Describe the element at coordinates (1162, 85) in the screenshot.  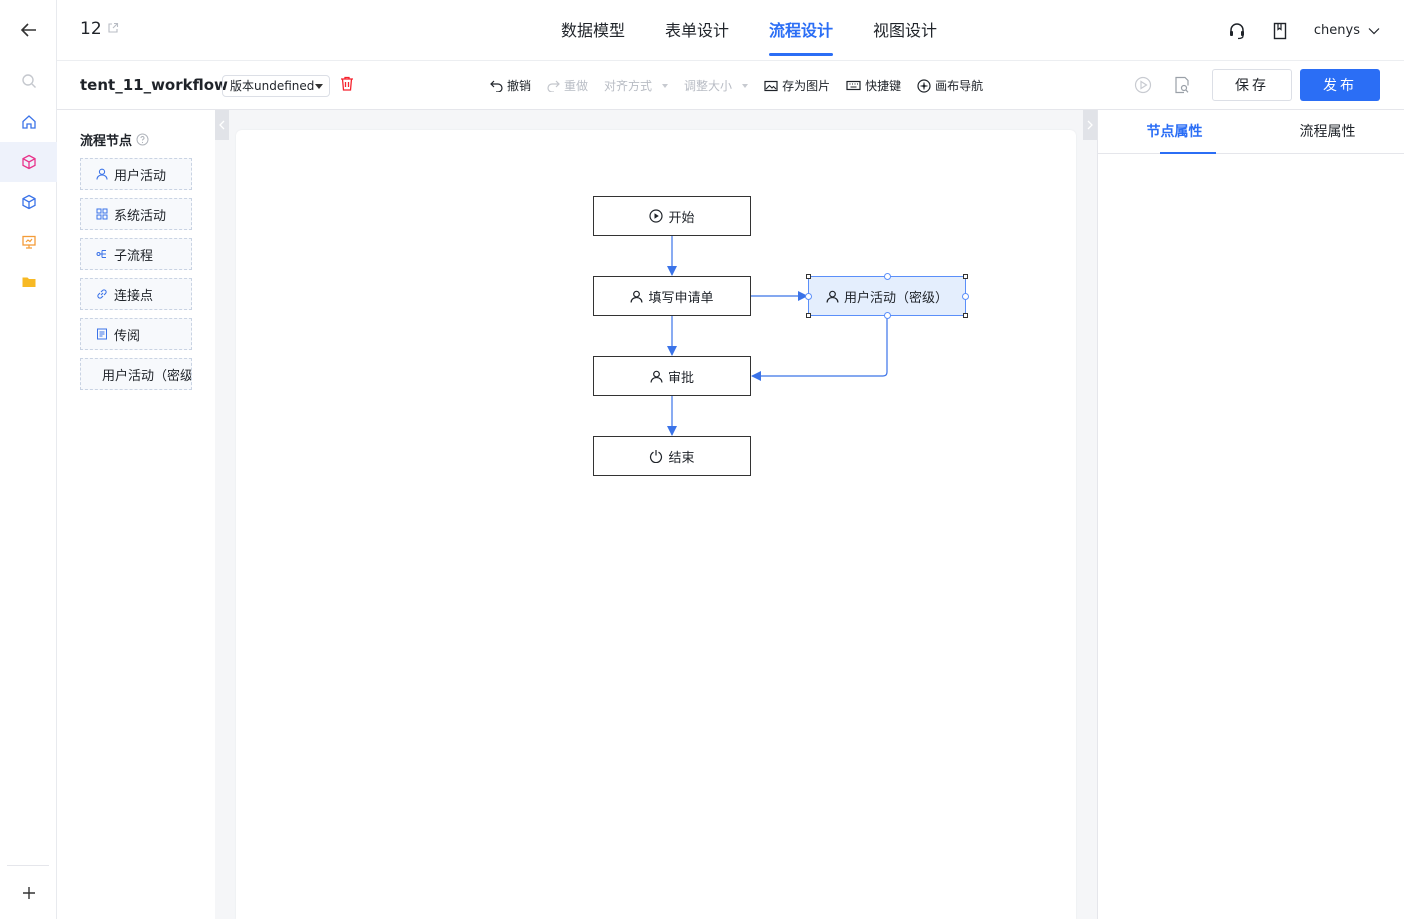
I see `toolbar-icon-group` at that location.